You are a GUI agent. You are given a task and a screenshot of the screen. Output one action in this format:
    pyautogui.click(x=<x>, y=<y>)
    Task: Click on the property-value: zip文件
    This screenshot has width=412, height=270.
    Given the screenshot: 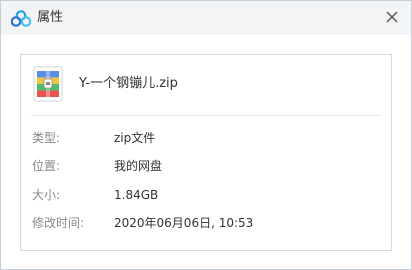 What is the action you would take?
    pyautogui.click(x=135, y=138)
    